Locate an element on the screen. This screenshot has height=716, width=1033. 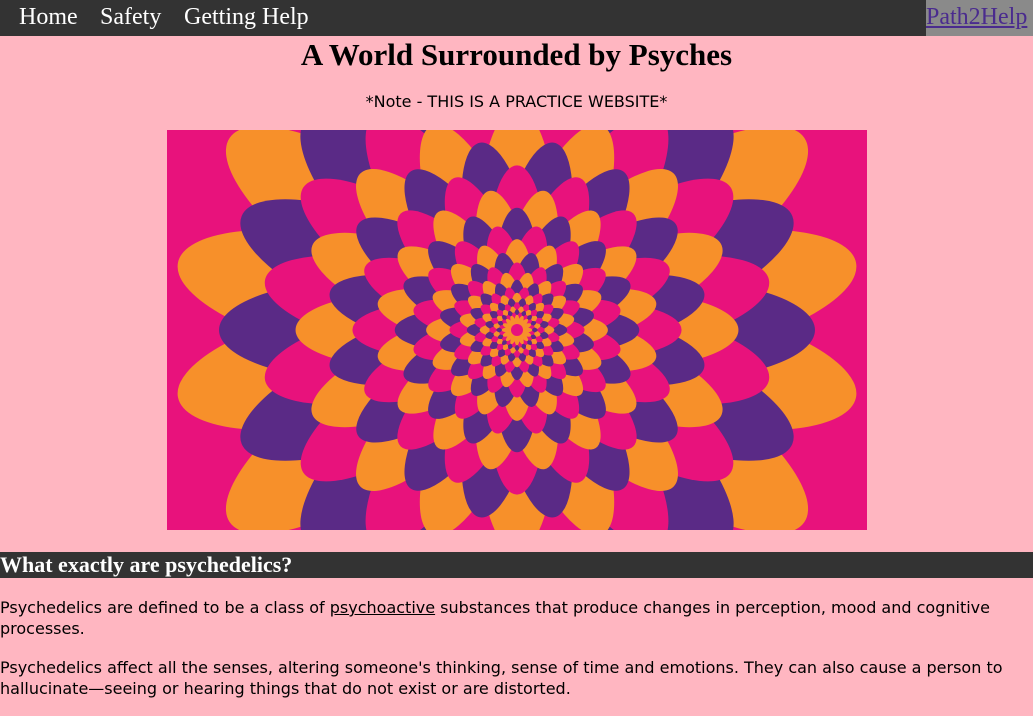
page-title: A World Surrounded by Psyches is located at coordinates (516, 54).